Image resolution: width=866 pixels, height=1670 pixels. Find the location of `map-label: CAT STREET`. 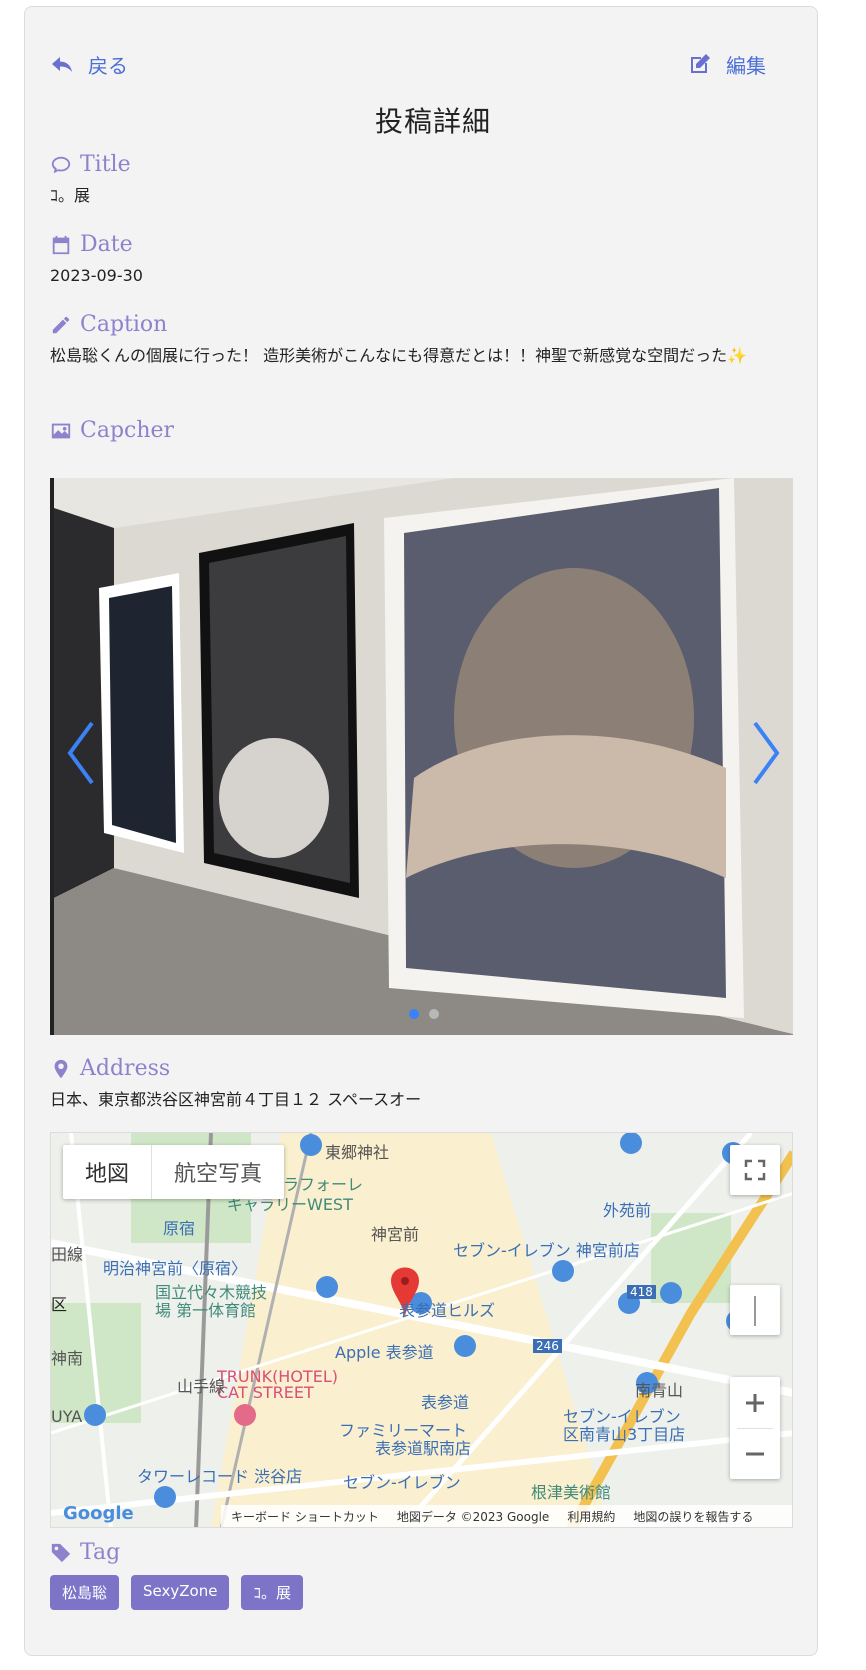

map-label: CAT STREET is located at coordinates (265, 1392).